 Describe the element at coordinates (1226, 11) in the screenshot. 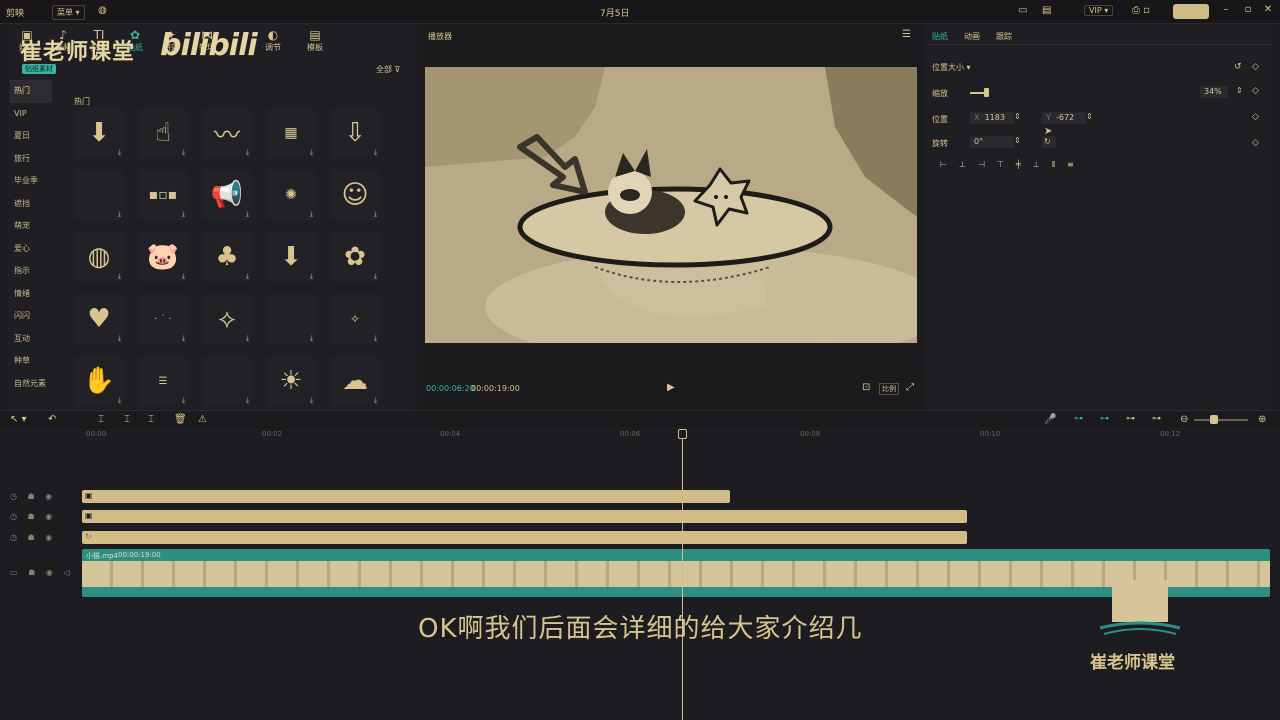

I see `minimize-icon: –` at that location.